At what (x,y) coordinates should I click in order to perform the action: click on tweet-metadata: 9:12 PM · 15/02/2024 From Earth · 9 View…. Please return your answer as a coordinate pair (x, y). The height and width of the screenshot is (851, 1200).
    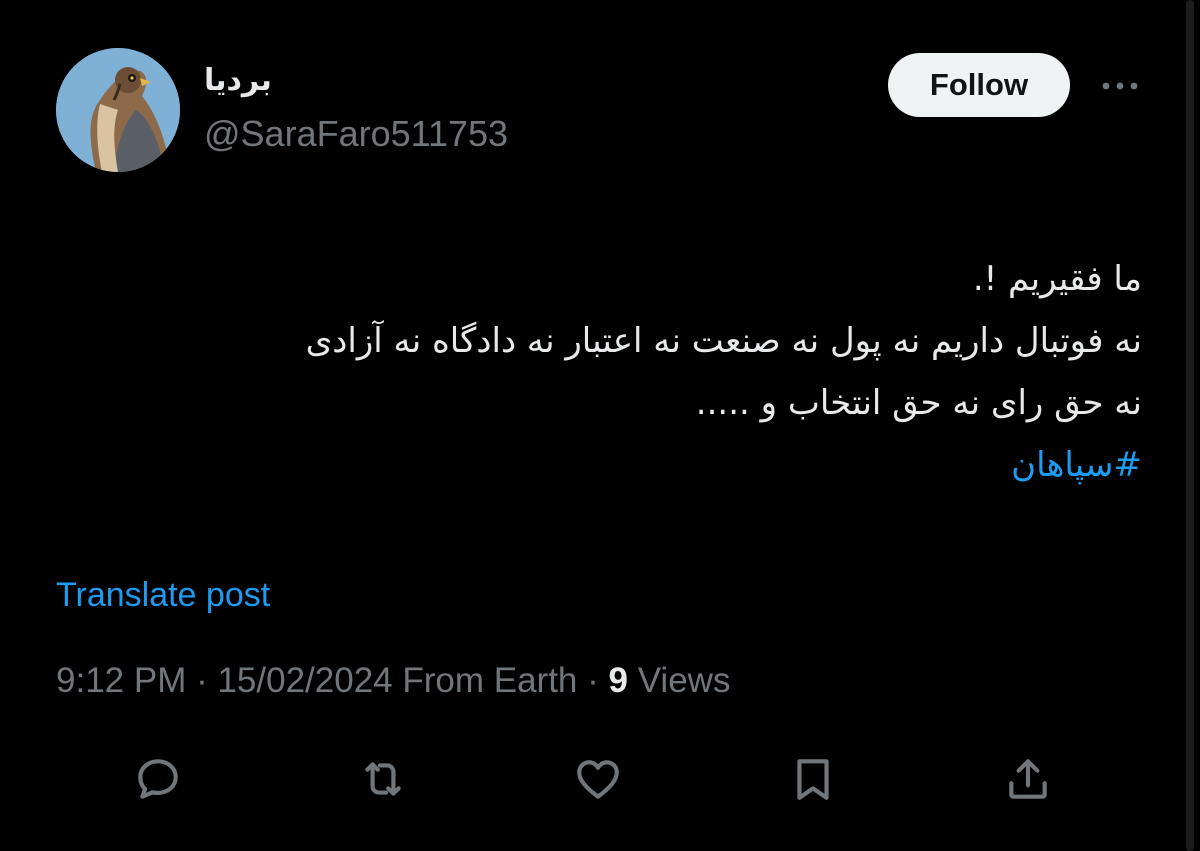
    Looking at the image, I should click on (393, 680).